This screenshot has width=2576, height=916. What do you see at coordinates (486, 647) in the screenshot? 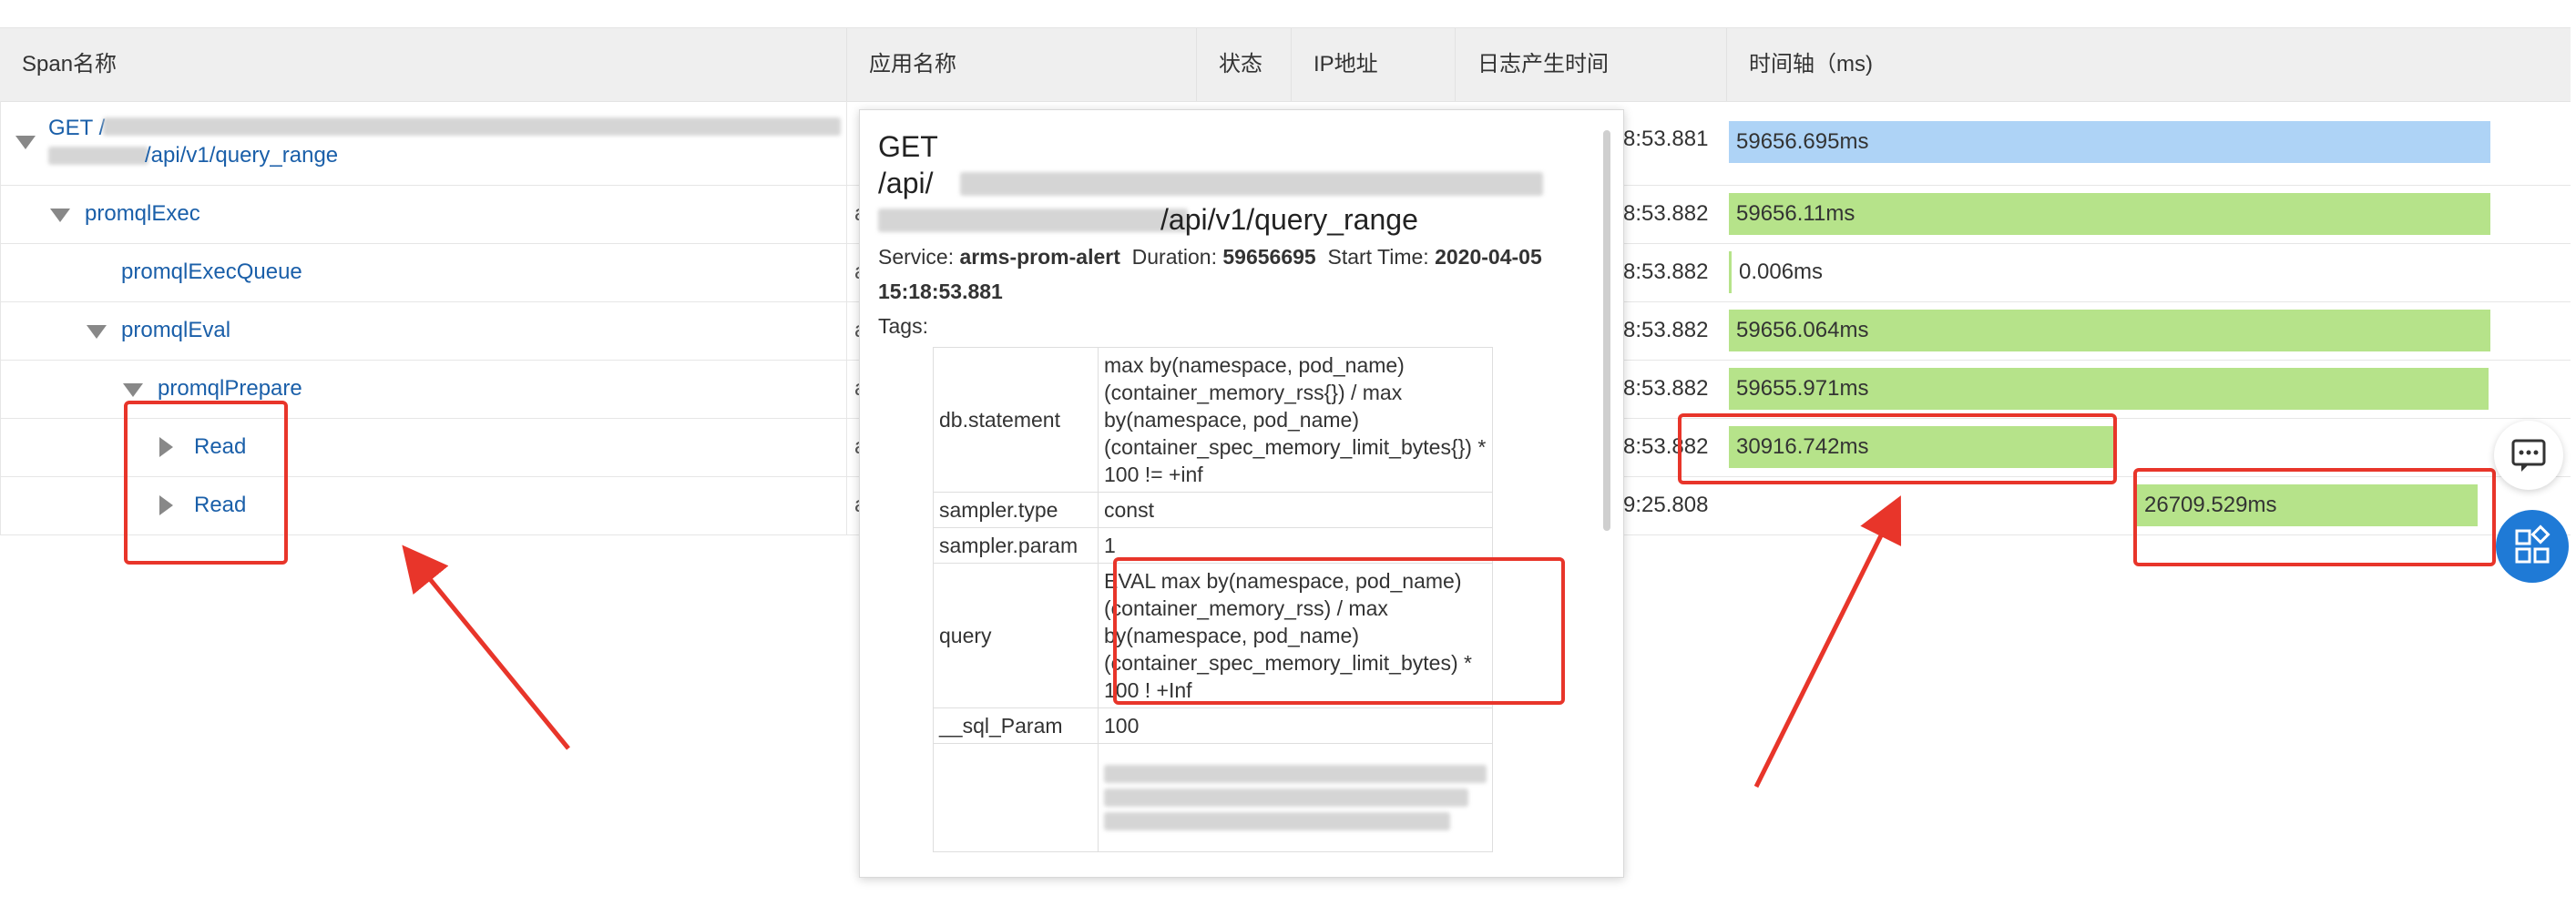
I see `arrow-to-read-rows` at bounding box center [486, 647].